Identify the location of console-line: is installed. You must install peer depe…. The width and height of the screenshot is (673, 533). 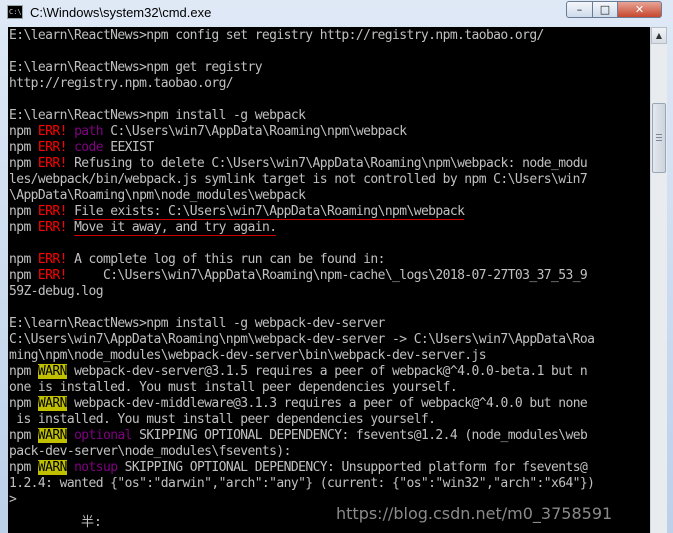
(301, 420).